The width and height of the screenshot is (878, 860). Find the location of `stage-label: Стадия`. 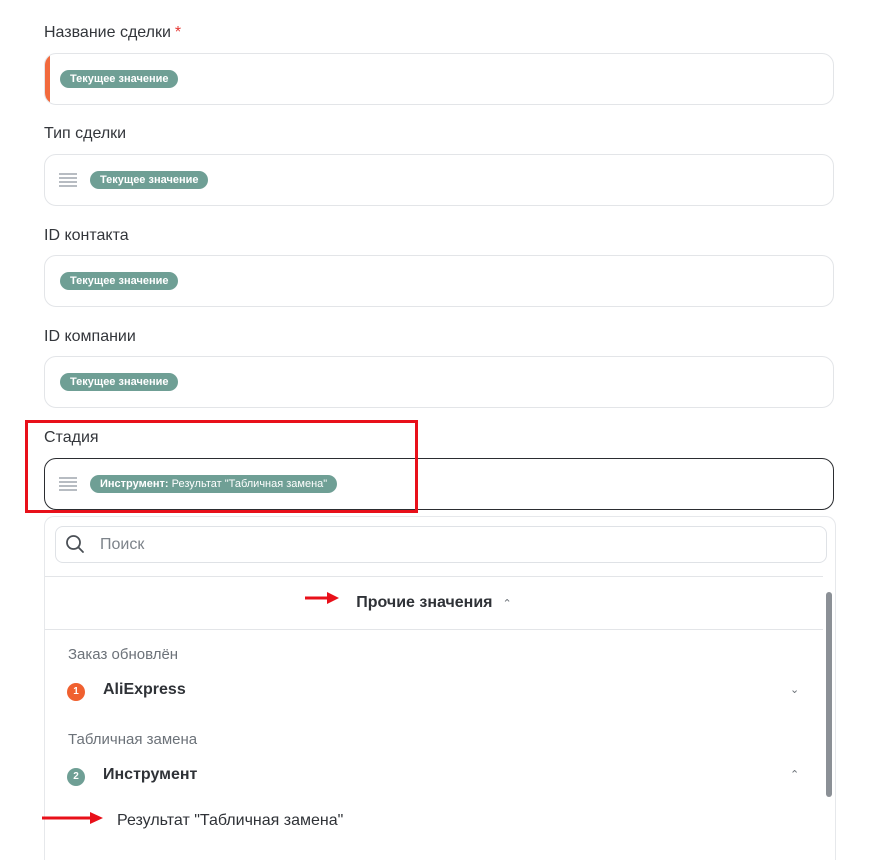

stage-label: Стадия is located at coordinates (71, 437).